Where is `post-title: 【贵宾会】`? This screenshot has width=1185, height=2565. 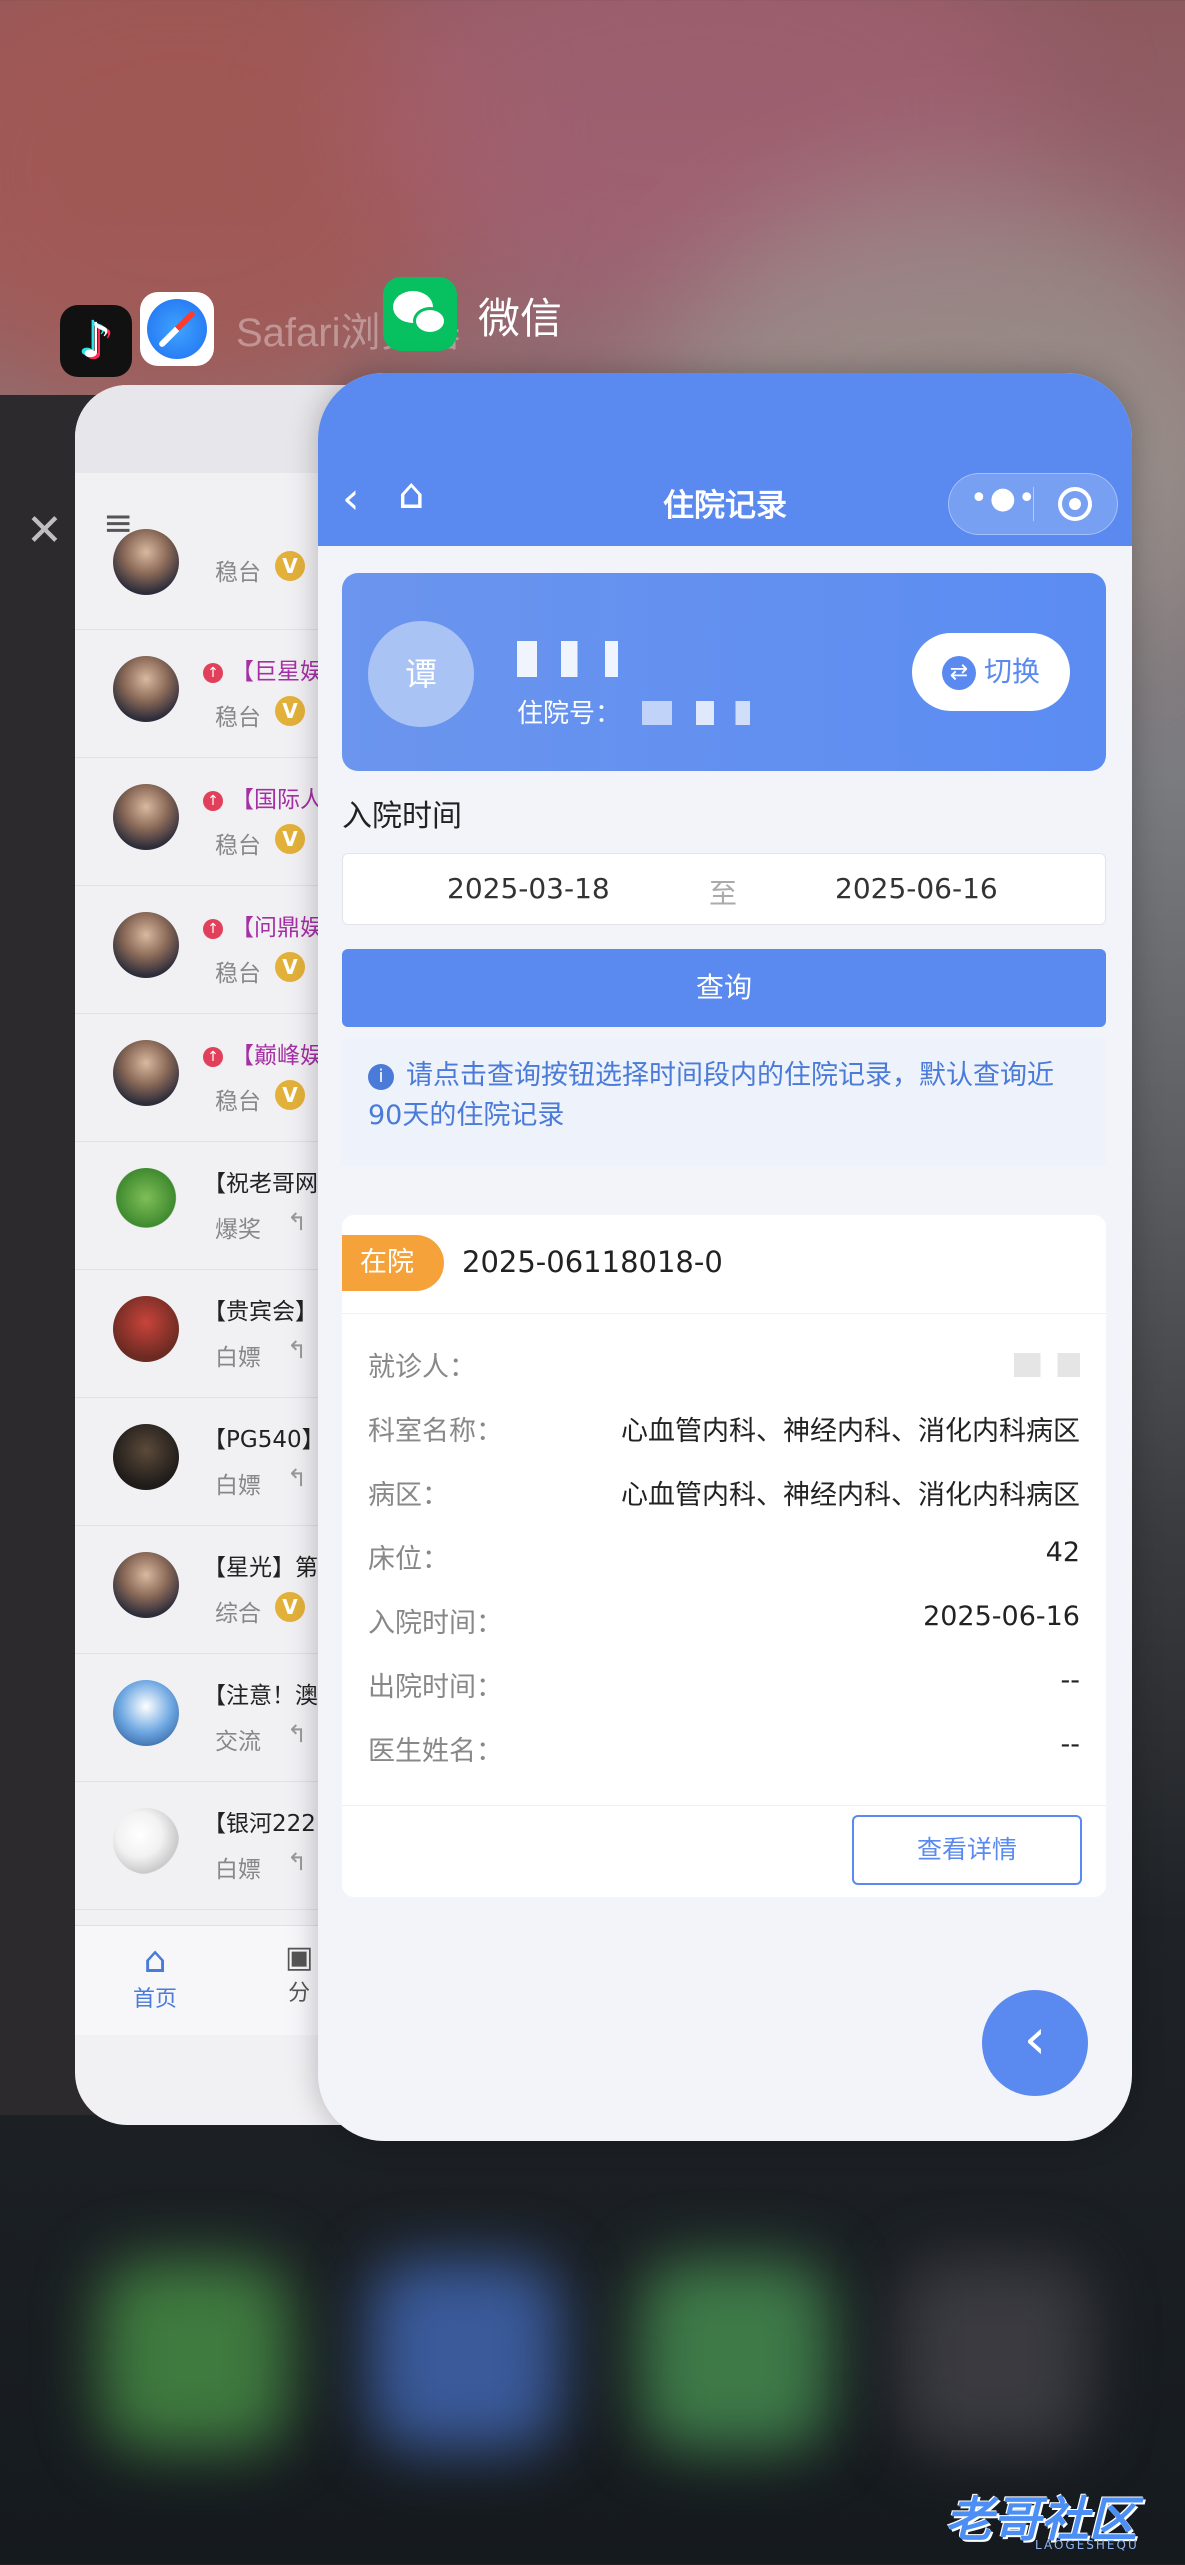
post-title: 【贵宾会】 is located at coordinates (260, 1312).